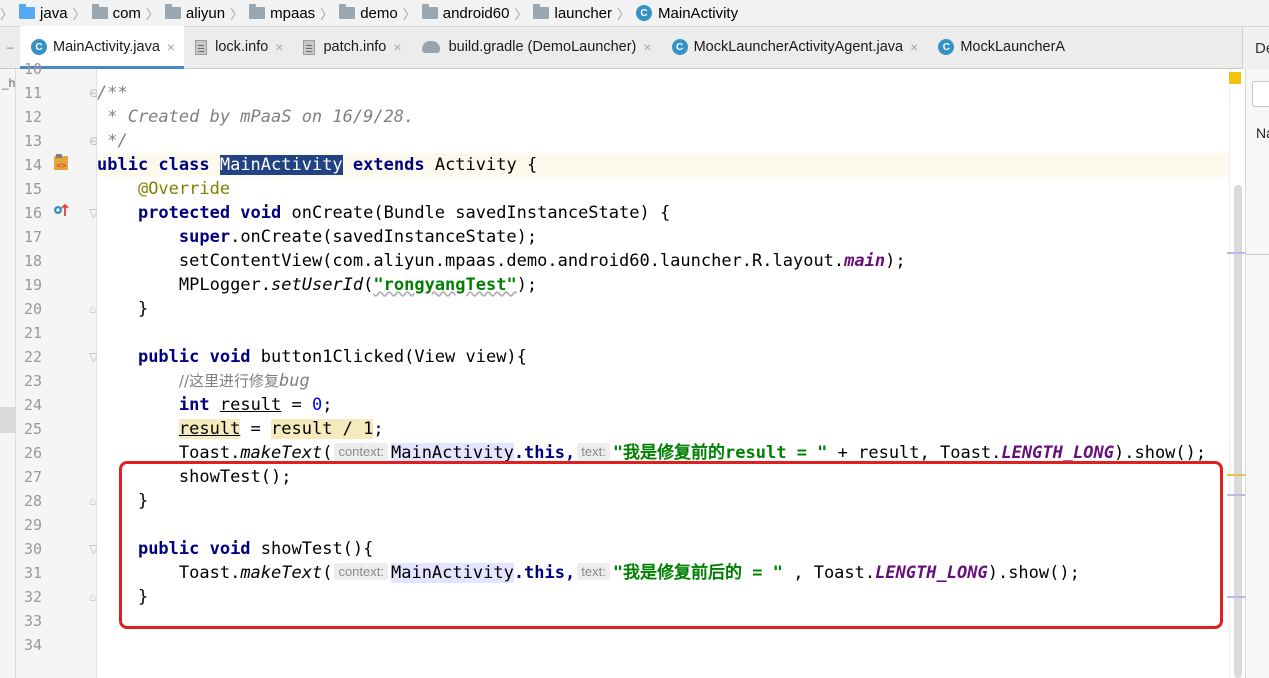 This screenshot has height=678, width=1269. Describe the element at coordinates (1257, 254) in the screenshot. I see `divider` at that location.